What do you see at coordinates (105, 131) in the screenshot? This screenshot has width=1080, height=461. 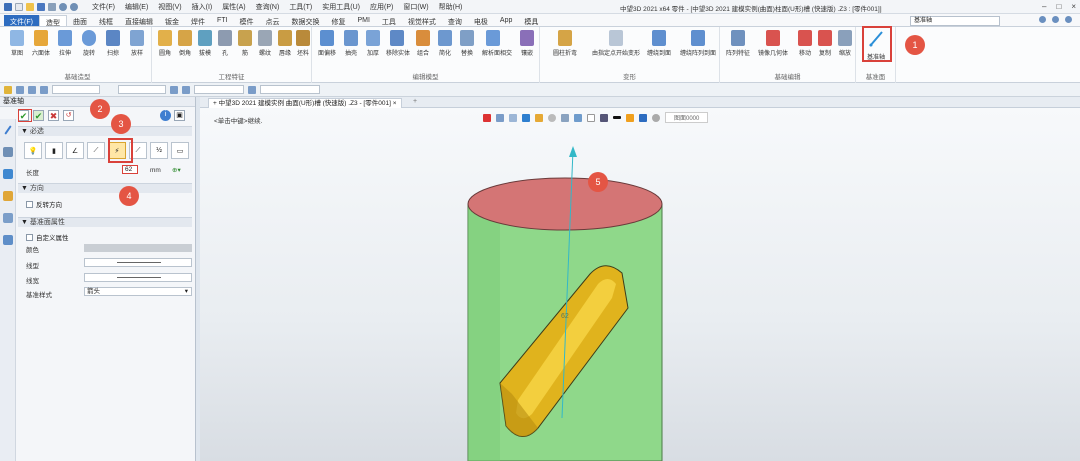 I see `section-required: ▼ 必选` at bounding box center [105, 131].